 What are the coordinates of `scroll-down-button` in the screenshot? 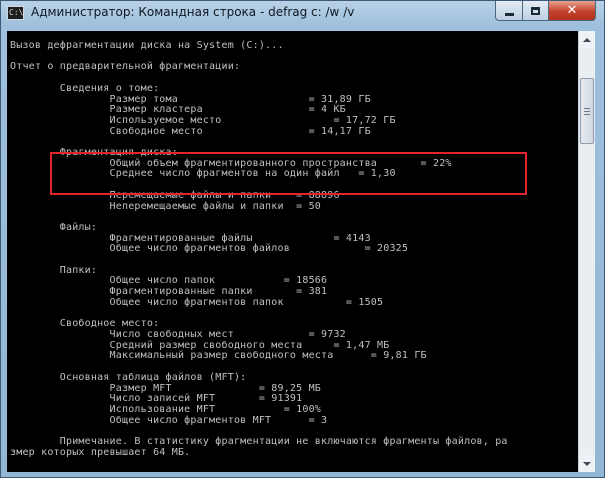 It's located at (587, 463).